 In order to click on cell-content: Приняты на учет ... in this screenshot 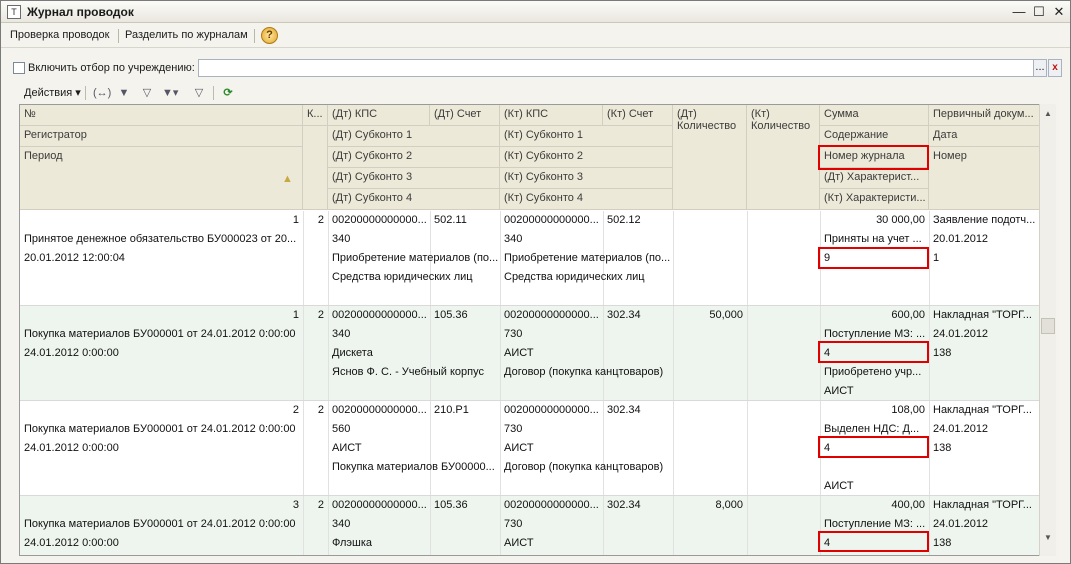, I will do `click(874, 239)`.